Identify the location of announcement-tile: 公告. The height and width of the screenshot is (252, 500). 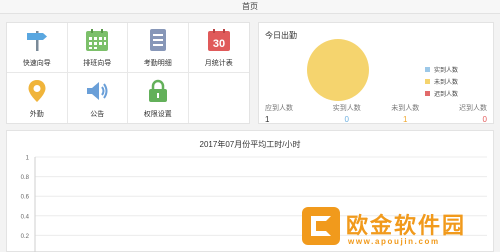
(98, 98).